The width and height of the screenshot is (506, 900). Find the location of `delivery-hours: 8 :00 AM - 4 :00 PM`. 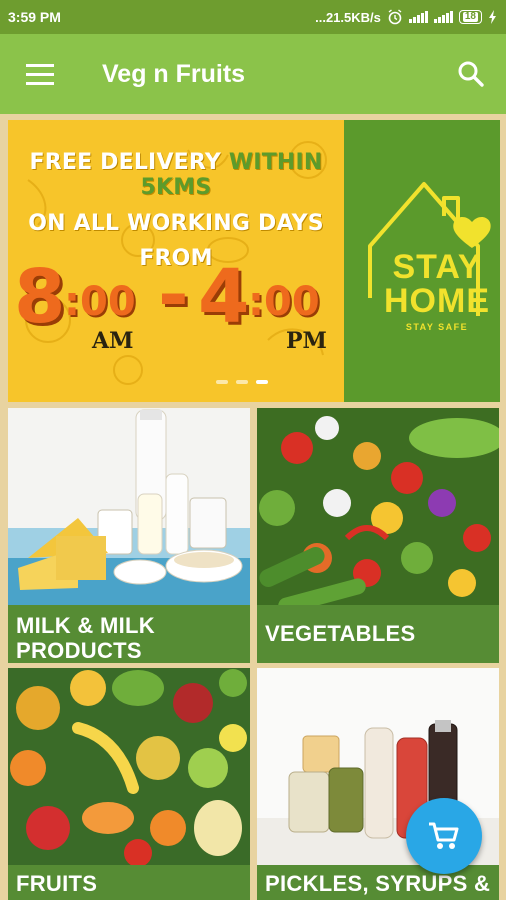

delivery-hours: 8 :00 AM - 4 :00 PM is located at coordinates (176, 316).